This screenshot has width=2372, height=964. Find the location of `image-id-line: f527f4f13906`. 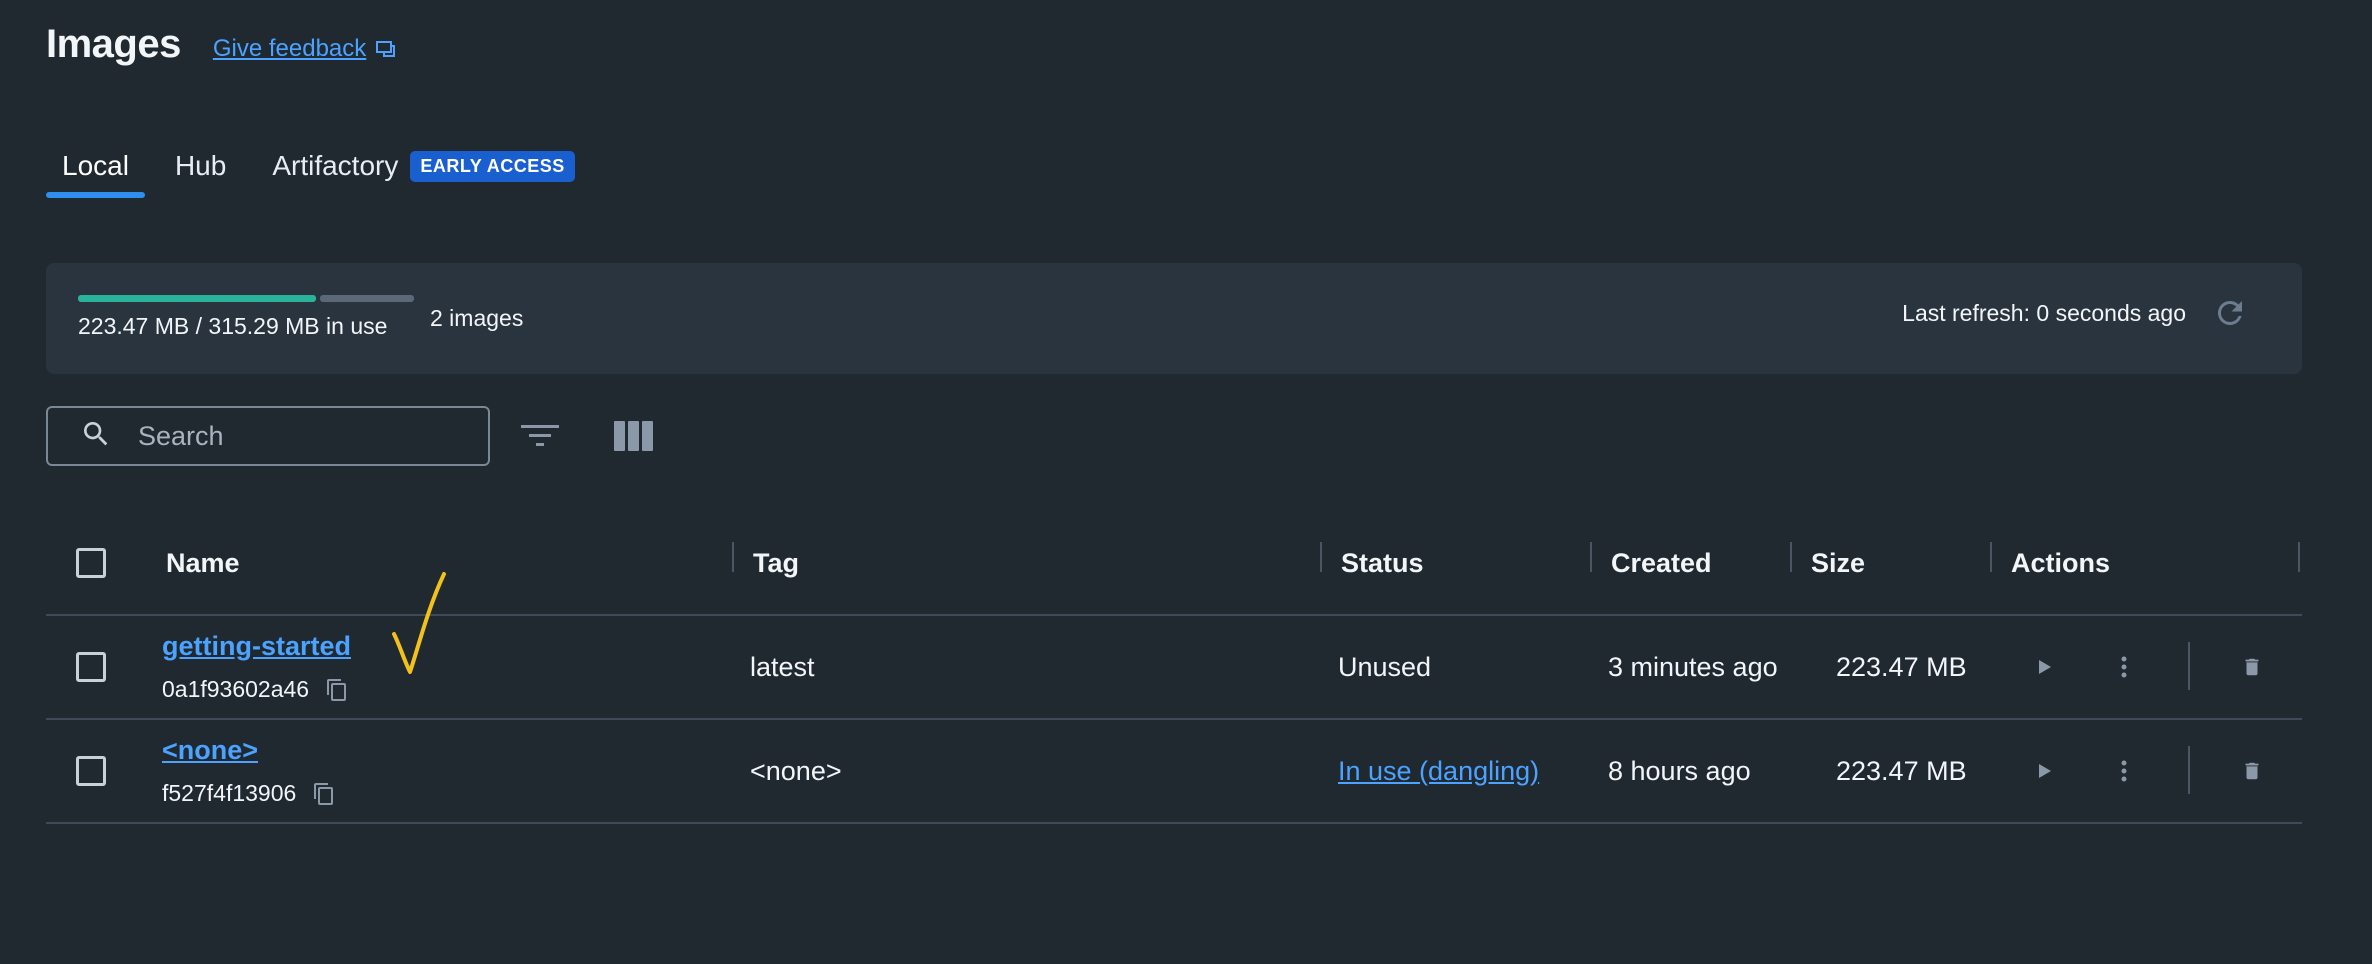

image-id-line: f527f4f13906 is located at coordinates (249, 793).